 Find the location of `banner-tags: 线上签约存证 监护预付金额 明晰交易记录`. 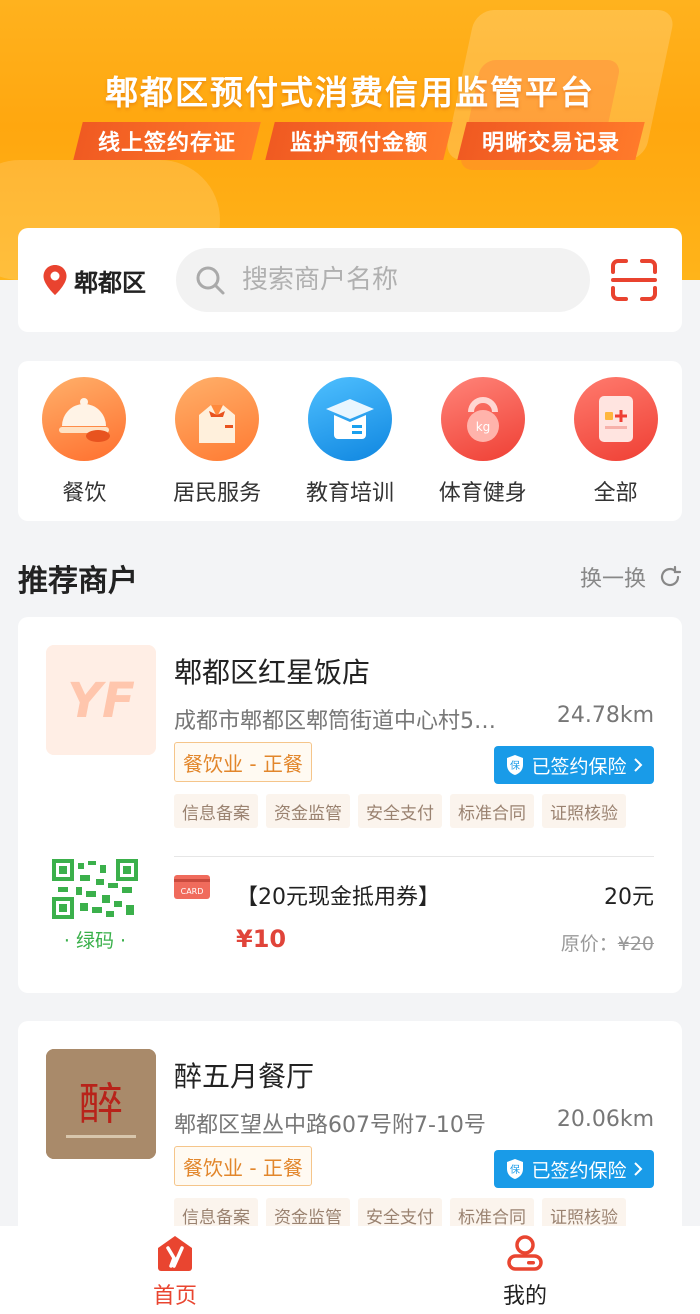

banner-tags: 线上签约存证 监护预付金额 明晰交易记录 is located at coordinates (359, 141).